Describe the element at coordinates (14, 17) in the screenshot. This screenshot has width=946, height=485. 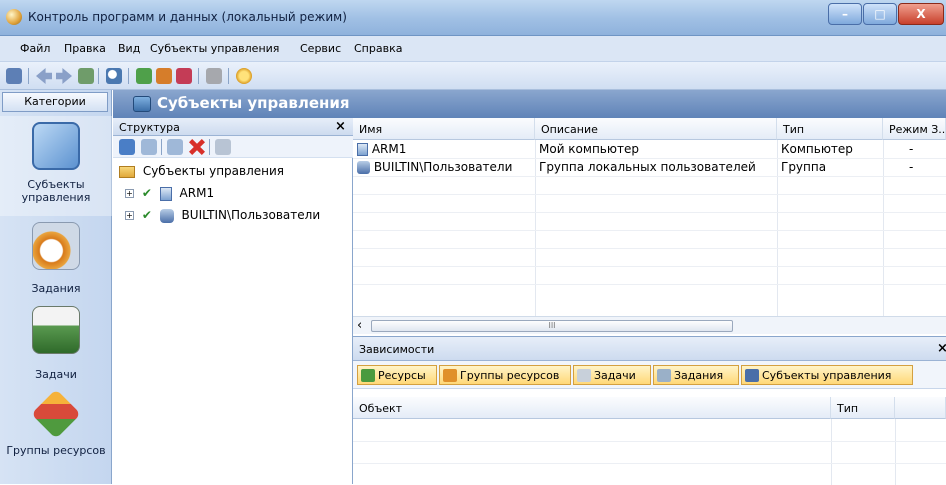
I see `app-icon` at that location.